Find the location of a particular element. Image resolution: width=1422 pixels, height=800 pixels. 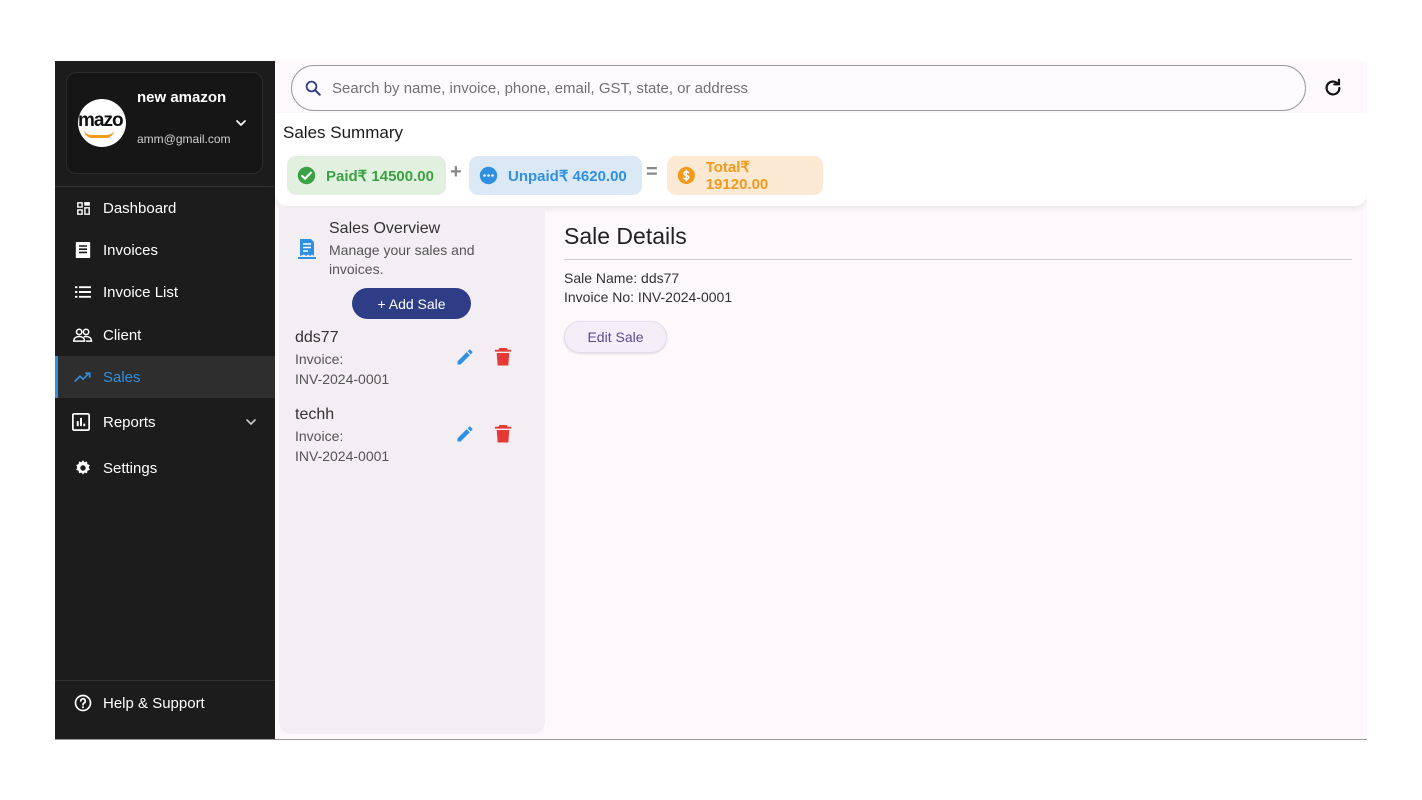

dashboard-icon is located at coordinates (83, 208).